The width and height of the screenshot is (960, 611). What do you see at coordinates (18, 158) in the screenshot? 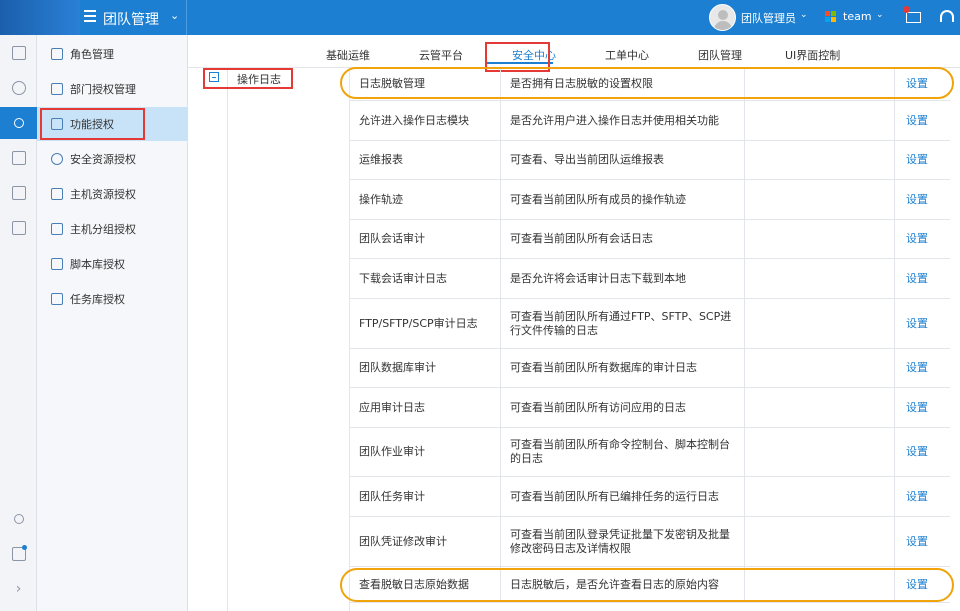
I see `list-icon` at bounding box center [18, 158].